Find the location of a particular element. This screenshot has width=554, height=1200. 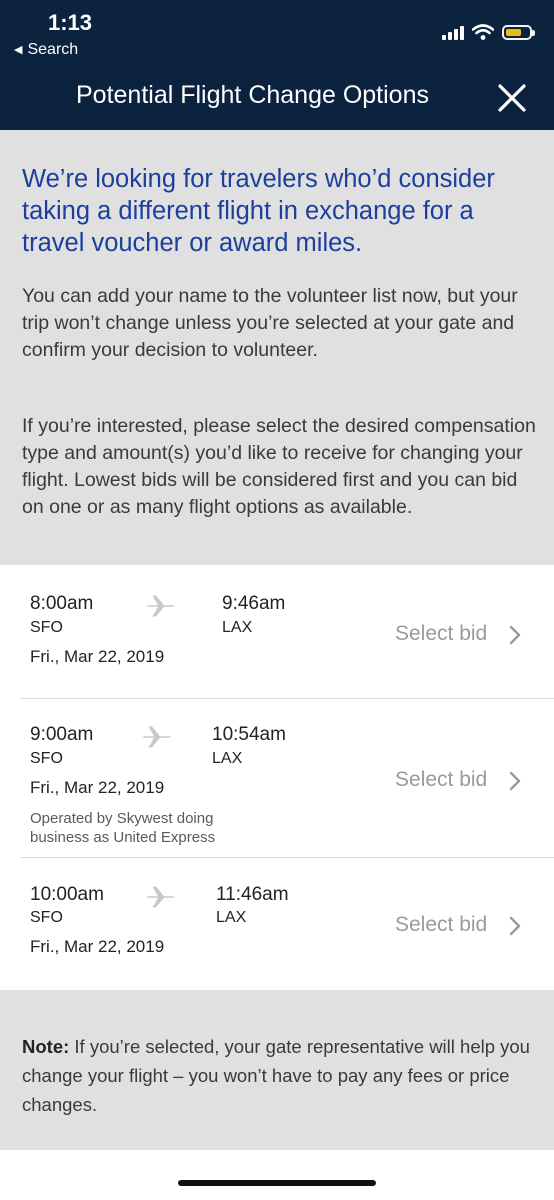

arrive-time: 9:46am is located at coordinates (254, 603).